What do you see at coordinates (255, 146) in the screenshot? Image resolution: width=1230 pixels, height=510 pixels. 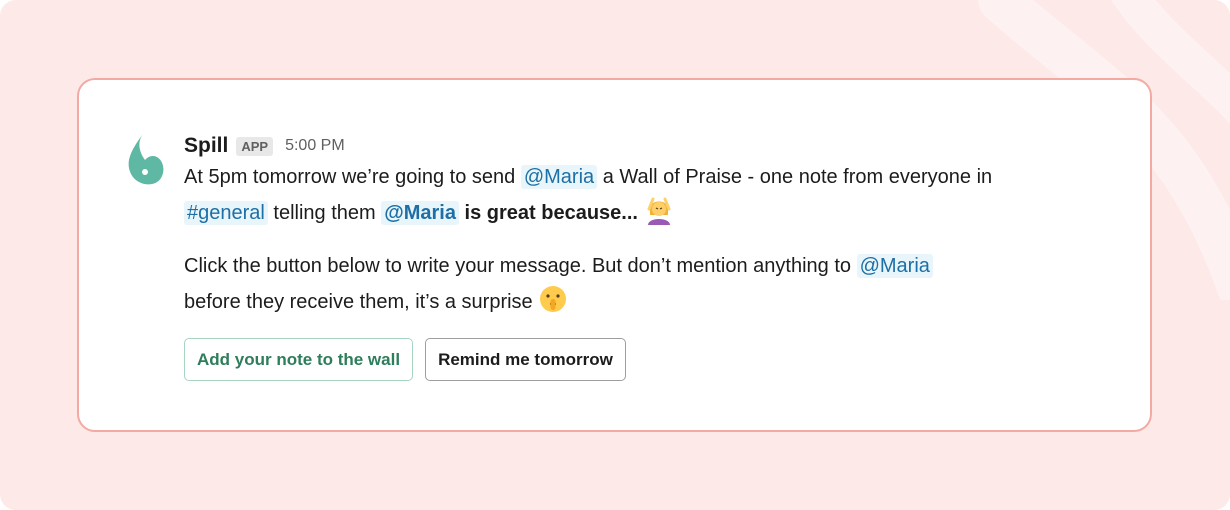 I see `app-badge: APP` at bounding box center [255, 146].